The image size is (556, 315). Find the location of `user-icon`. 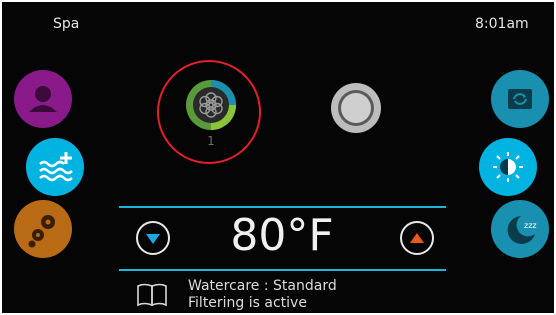

user-icon is located at coordinates (43, 99).